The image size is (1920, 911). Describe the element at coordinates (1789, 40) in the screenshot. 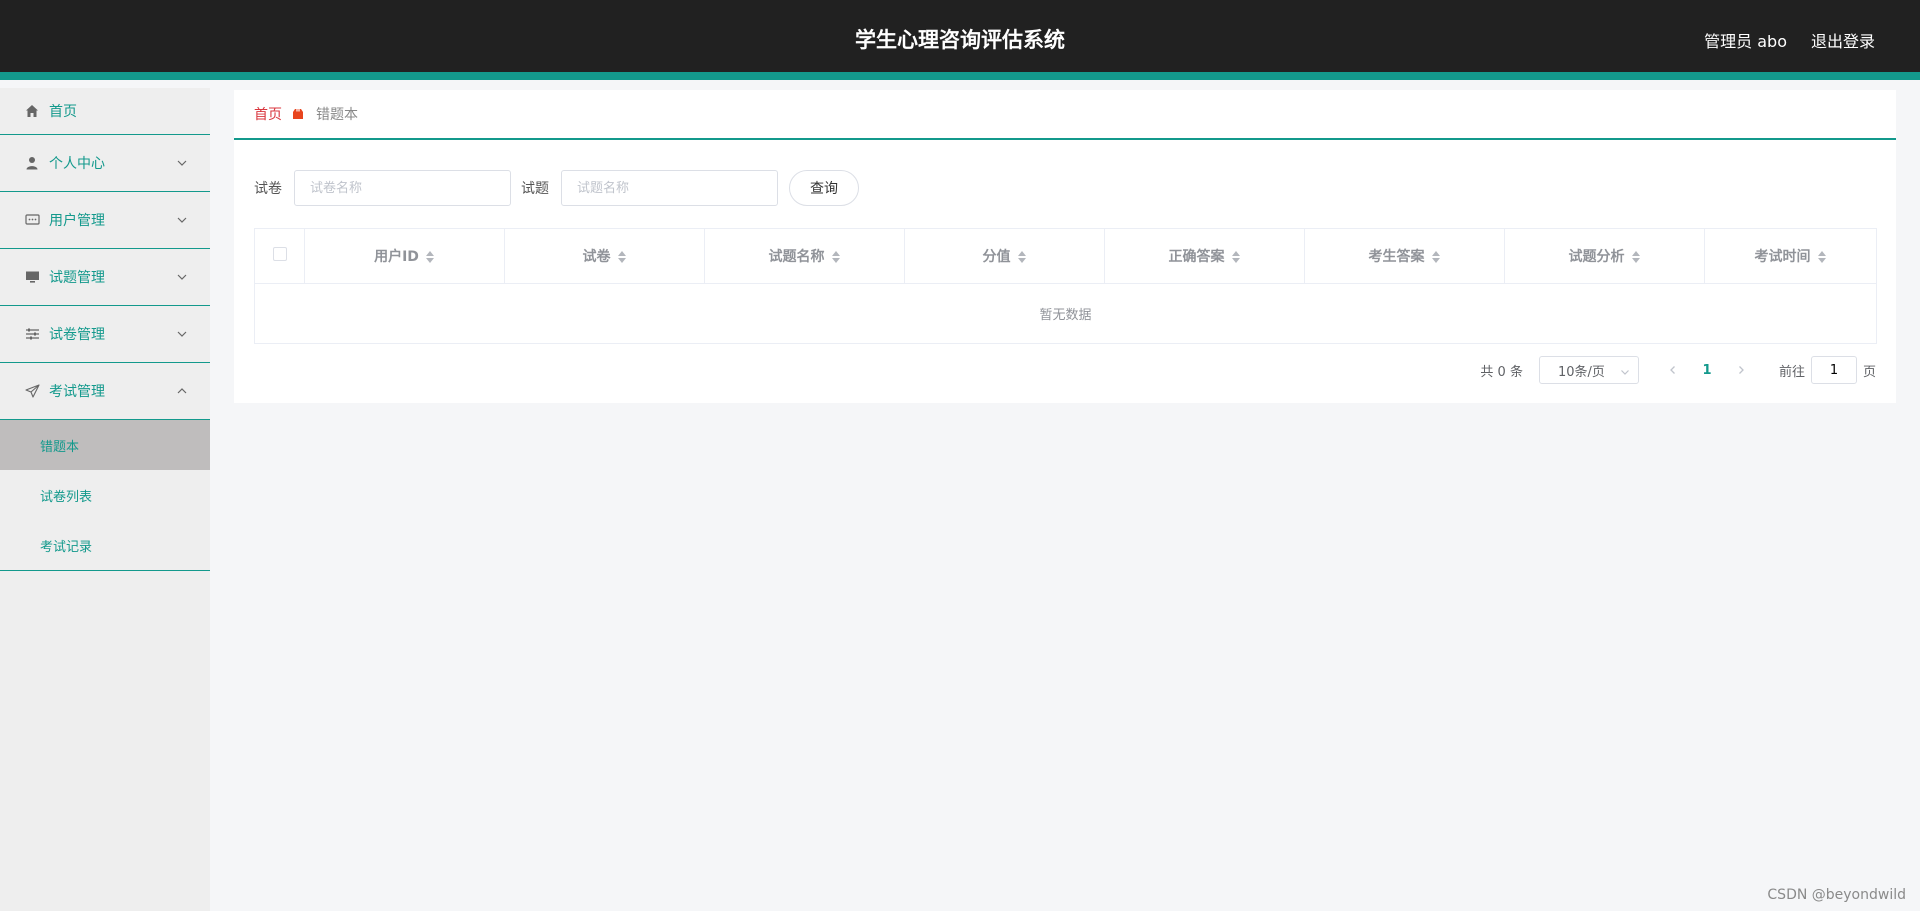

I see `top-right-area: 管理员 abo 退出登录` at that location.